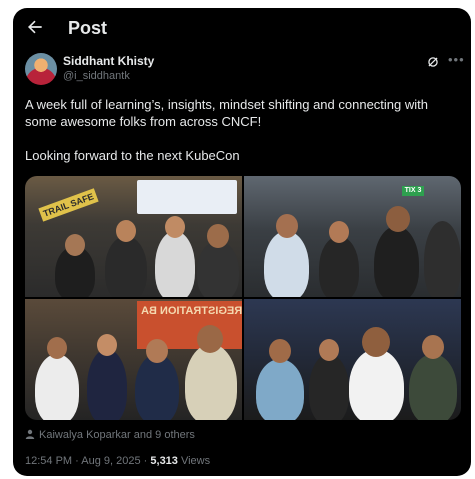 The width and height of the screenshot is (475, 479). What do you see at coordinates (110, 461) in the screenshot?
I see `post-date: Aug 9, 2025` at bounding box center [110, 461].